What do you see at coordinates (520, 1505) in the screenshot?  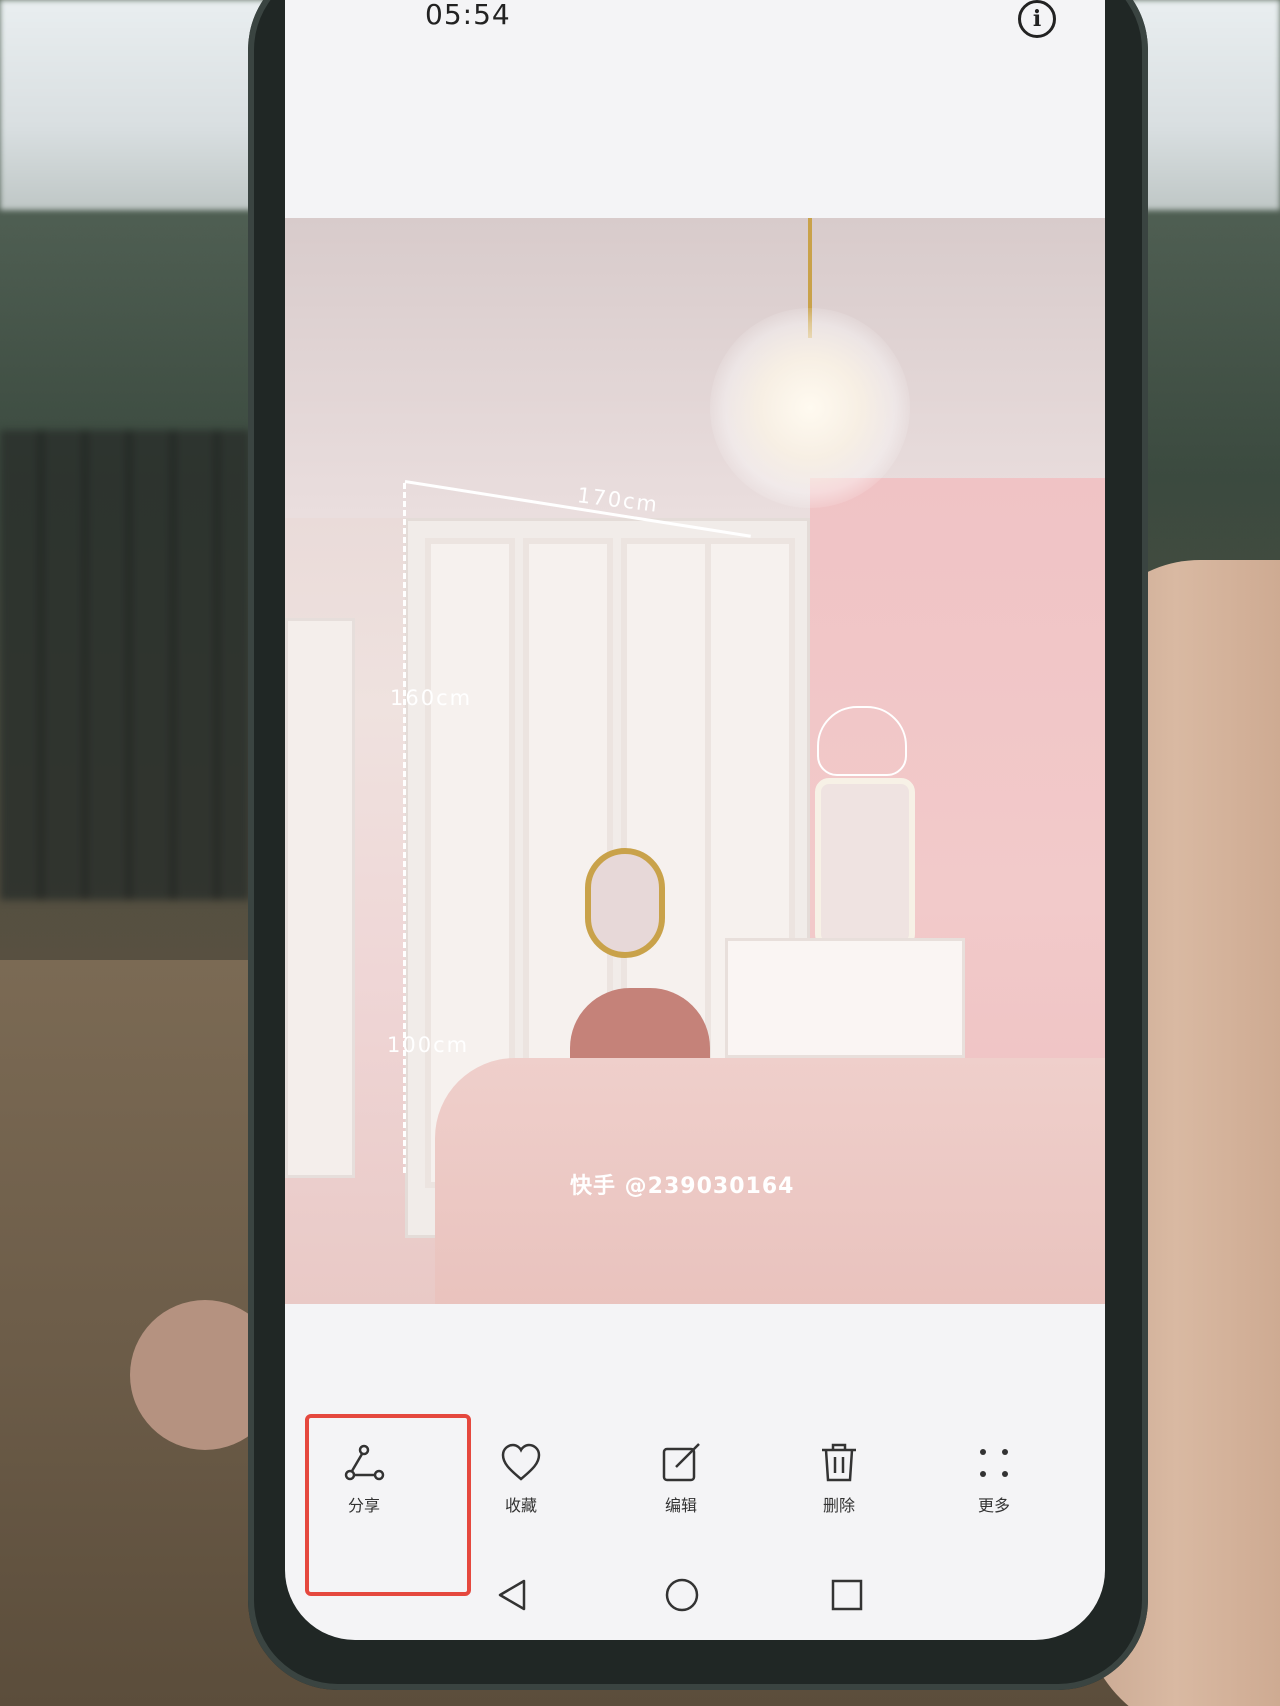 I see `favorite-label: 收藏` at bounding box center [520, 1505].